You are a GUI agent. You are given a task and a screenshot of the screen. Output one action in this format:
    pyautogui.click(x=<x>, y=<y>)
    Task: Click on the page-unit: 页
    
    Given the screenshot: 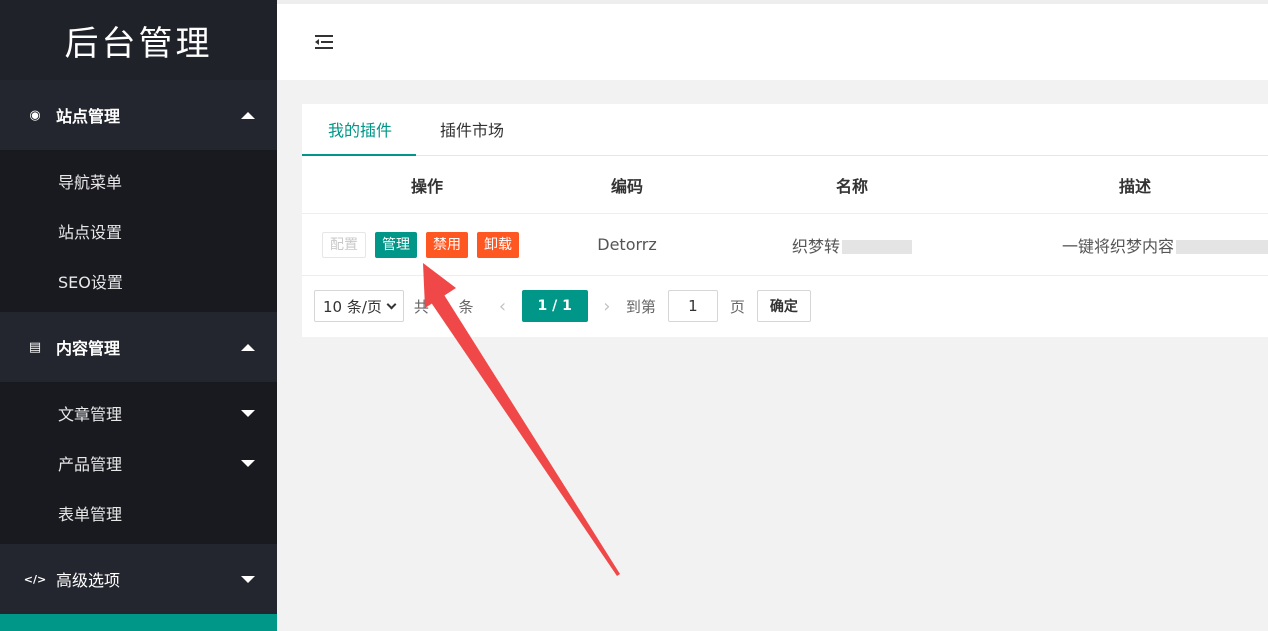 What is the action you would take?
    pyautogui.click(x=737, y=306)
    